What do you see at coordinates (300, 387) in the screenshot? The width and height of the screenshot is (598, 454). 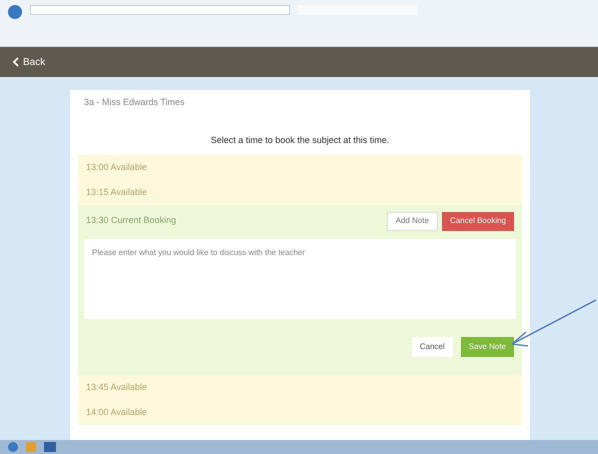 I see `time-slot: 13:45 Available` at bounding box center [300, 387].